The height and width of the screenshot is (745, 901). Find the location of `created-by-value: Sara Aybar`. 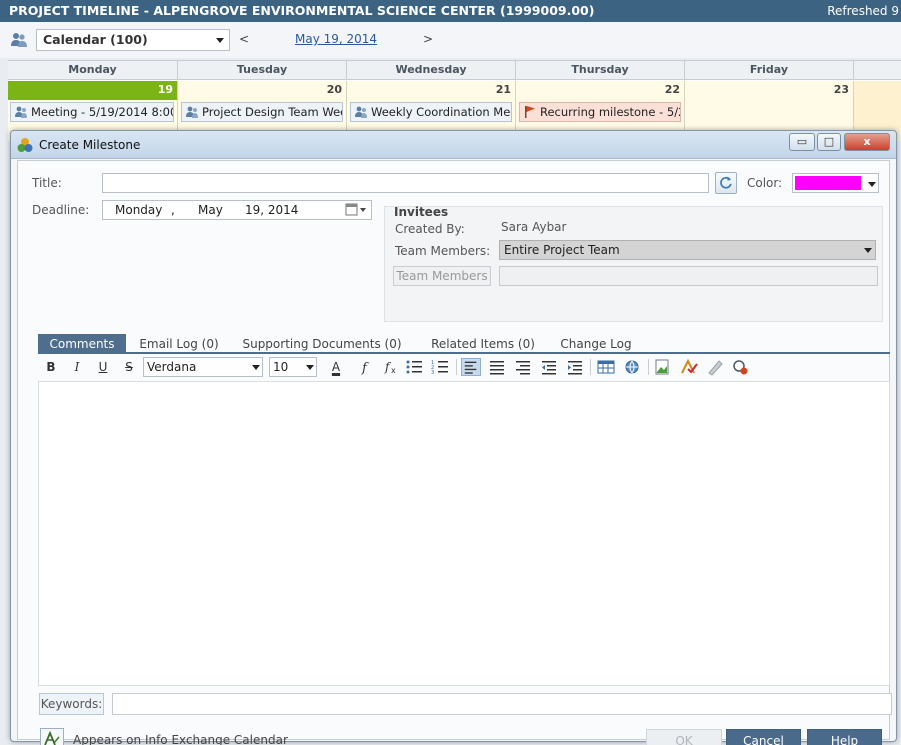

created-by-value: Sara Aybar is located at coordinates (534, 227).